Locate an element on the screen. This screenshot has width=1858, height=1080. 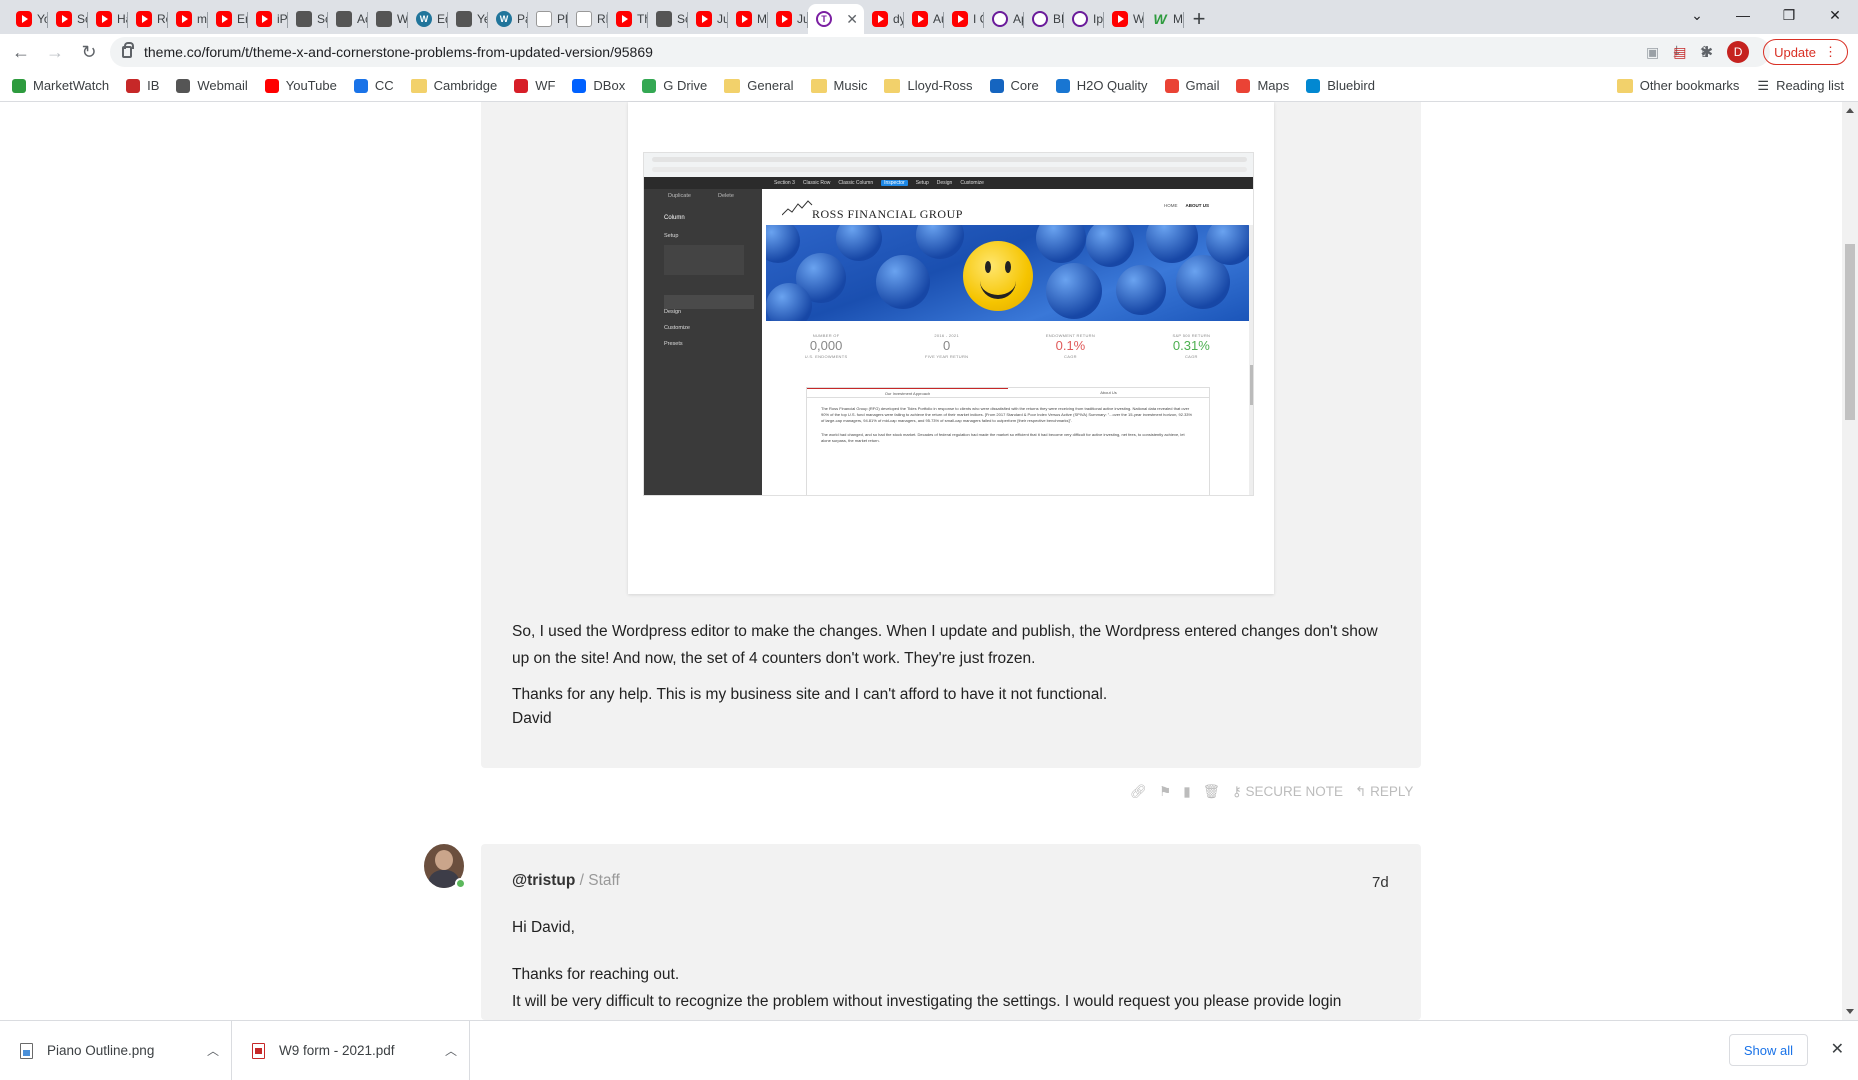
author-handle: @tristup is located at coordinates (543, 880).